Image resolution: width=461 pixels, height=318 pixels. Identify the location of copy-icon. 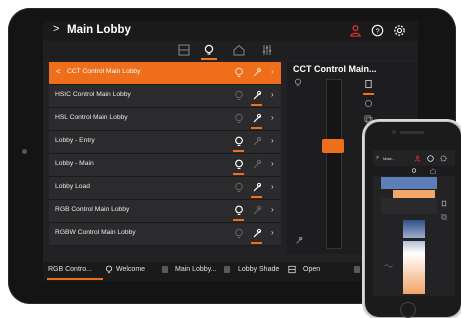
(444, 217).